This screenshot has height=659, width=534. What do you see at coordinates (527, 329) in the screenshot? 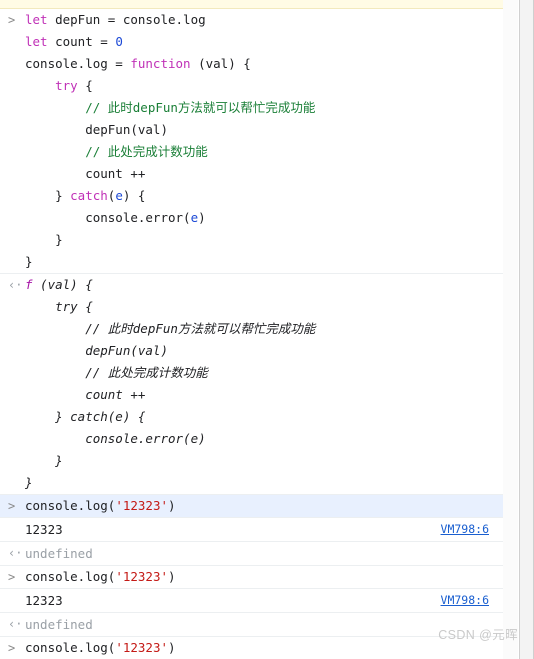
I see `panel-right-gutter` at bounding box center [527, 329].